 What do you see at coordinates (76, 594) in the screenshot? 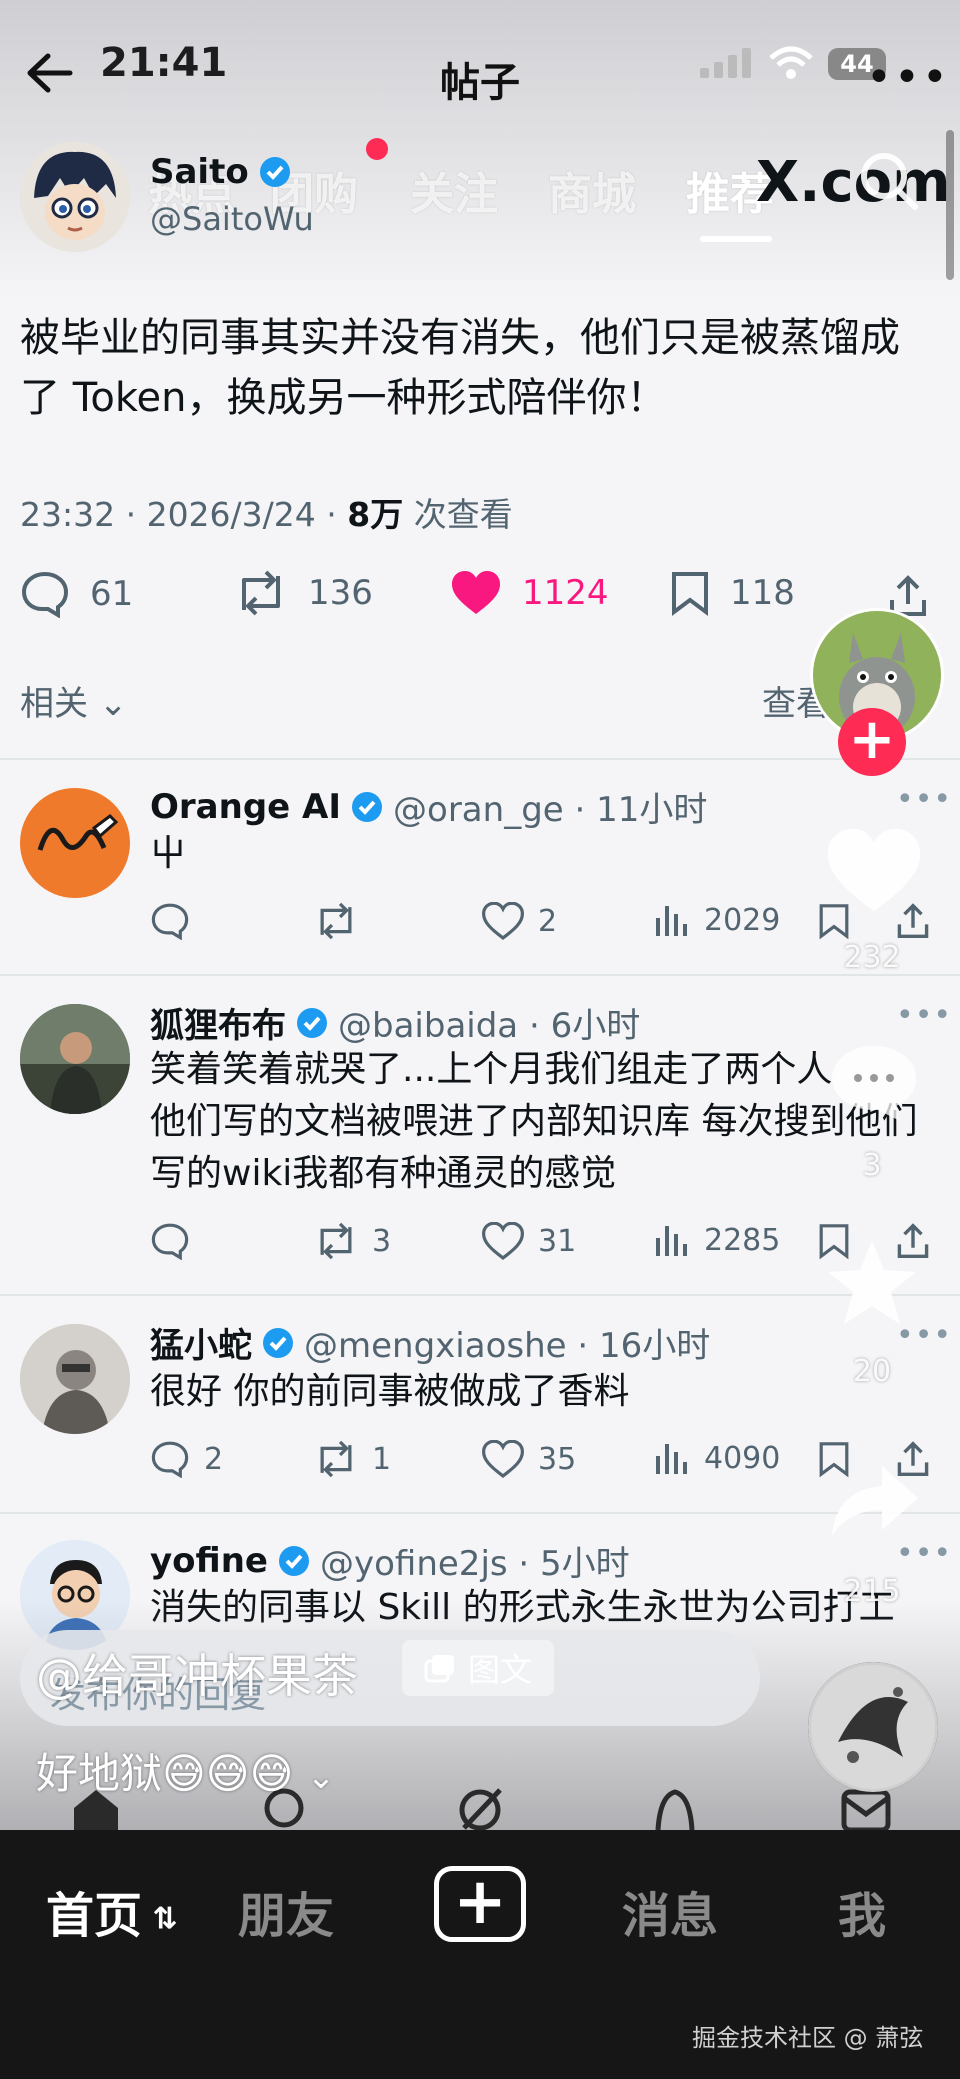
I see `reply-count-button: 61` at bounding box center [76, 594].